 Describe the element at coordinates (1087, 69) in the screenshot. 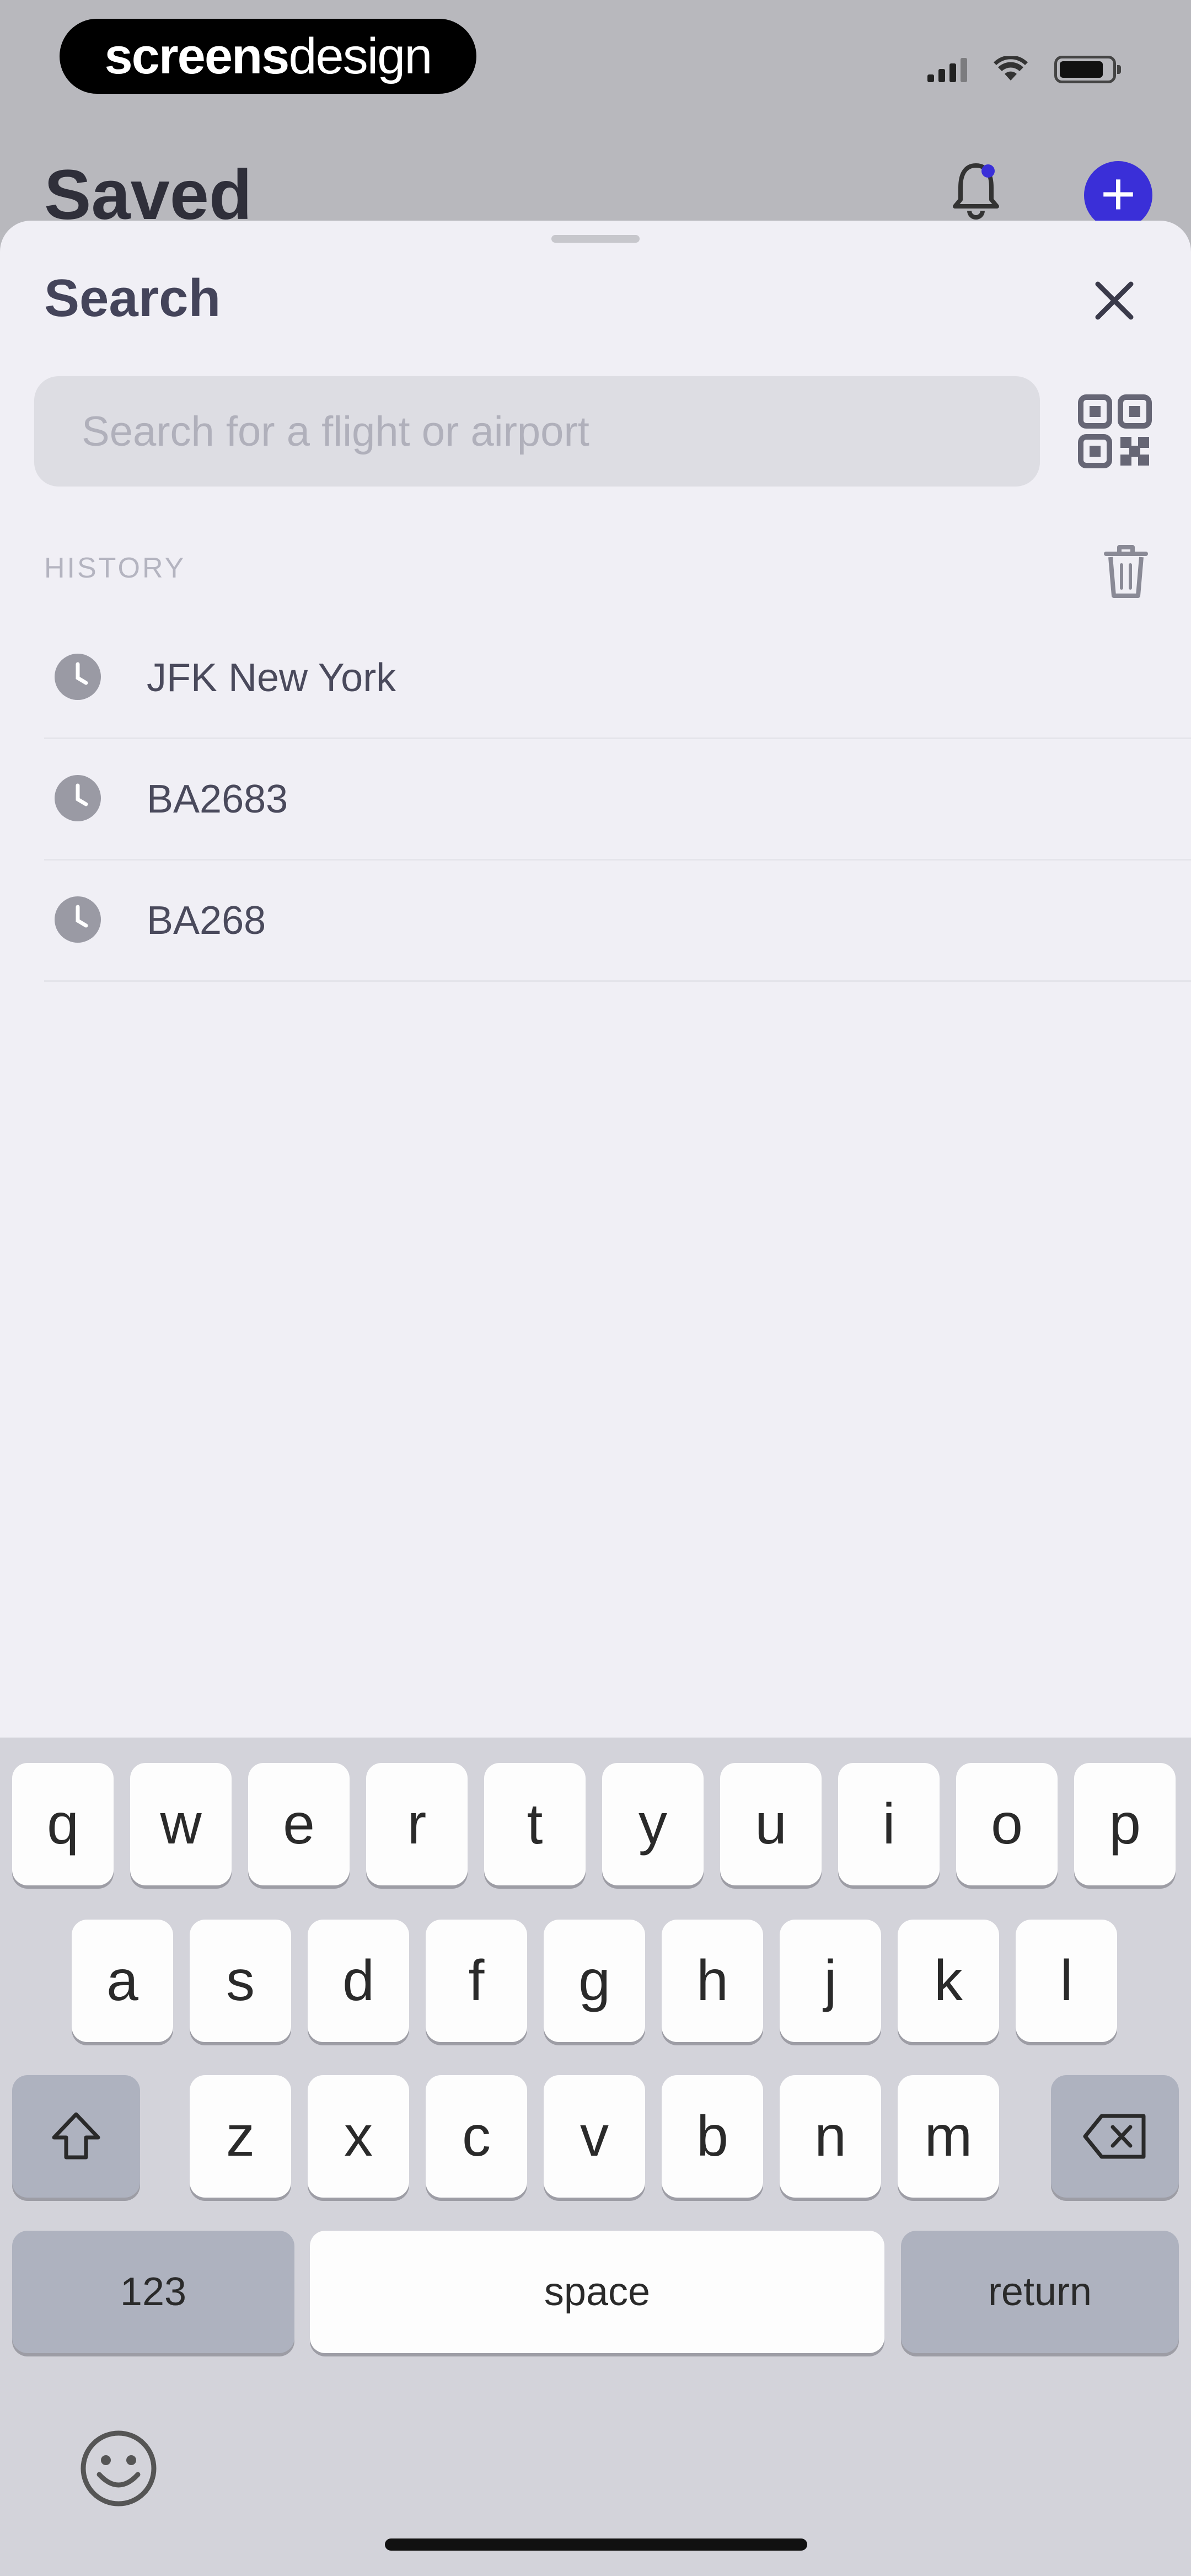

I see `battery-icon` at that location.